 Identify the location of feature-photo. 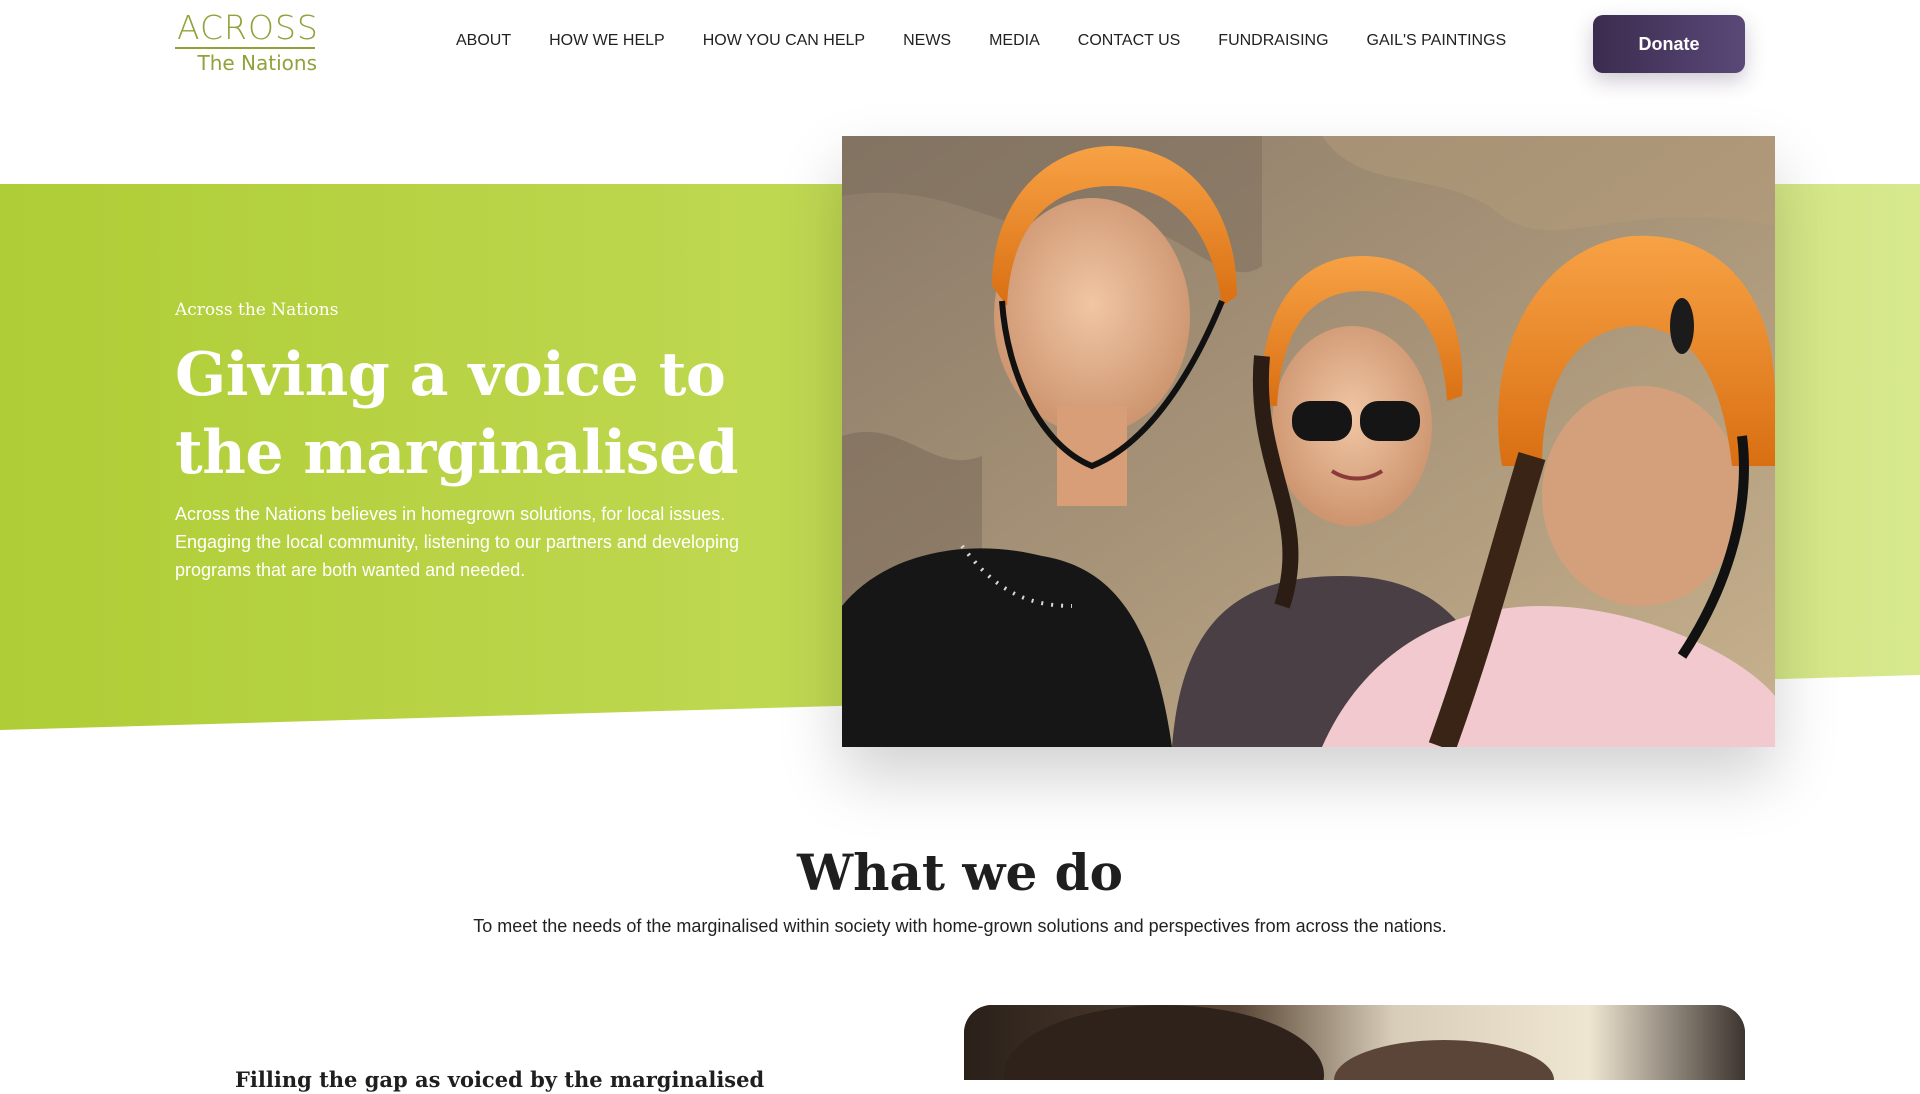
(1354, 1042).